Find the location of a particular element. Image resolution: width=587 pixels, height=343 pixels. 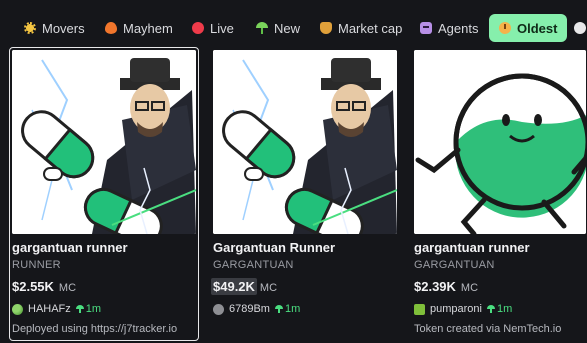

creator-name: HAHAFz is located at coordinates (49, 309).